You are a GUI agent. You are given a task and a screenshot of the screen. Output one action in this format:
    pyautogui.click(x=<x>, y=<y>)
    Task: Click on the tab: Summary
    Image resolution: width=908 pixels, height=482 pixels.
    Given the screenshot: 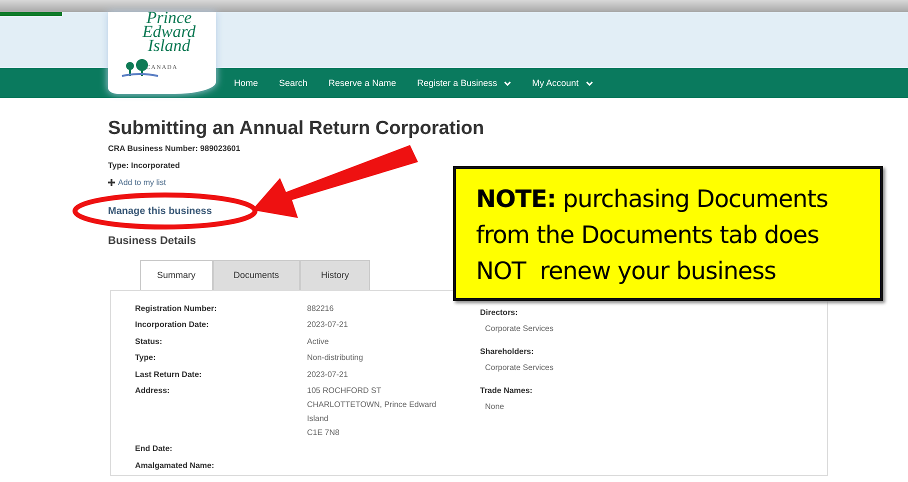 What is the action you would take?
    pyautogui.click(x=176, y=275)
    